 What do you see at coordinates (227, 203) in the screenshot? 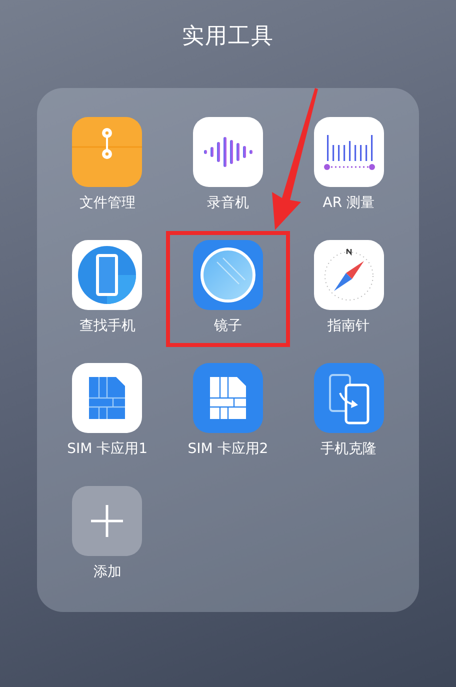
I see `app-label: 录音机` at bounding box center [227, 203].